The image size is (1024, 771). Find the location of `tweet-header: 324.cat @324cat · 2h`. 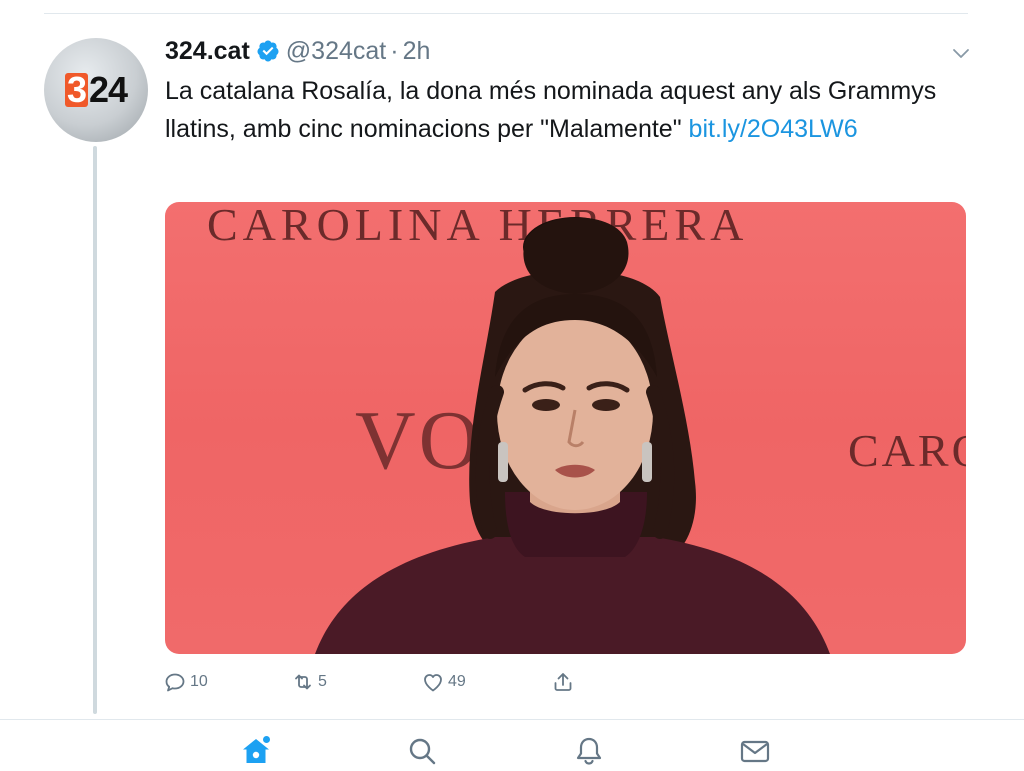

tweet-header: 324.cat @324cat · 2h is located at coordinates (297, 51).